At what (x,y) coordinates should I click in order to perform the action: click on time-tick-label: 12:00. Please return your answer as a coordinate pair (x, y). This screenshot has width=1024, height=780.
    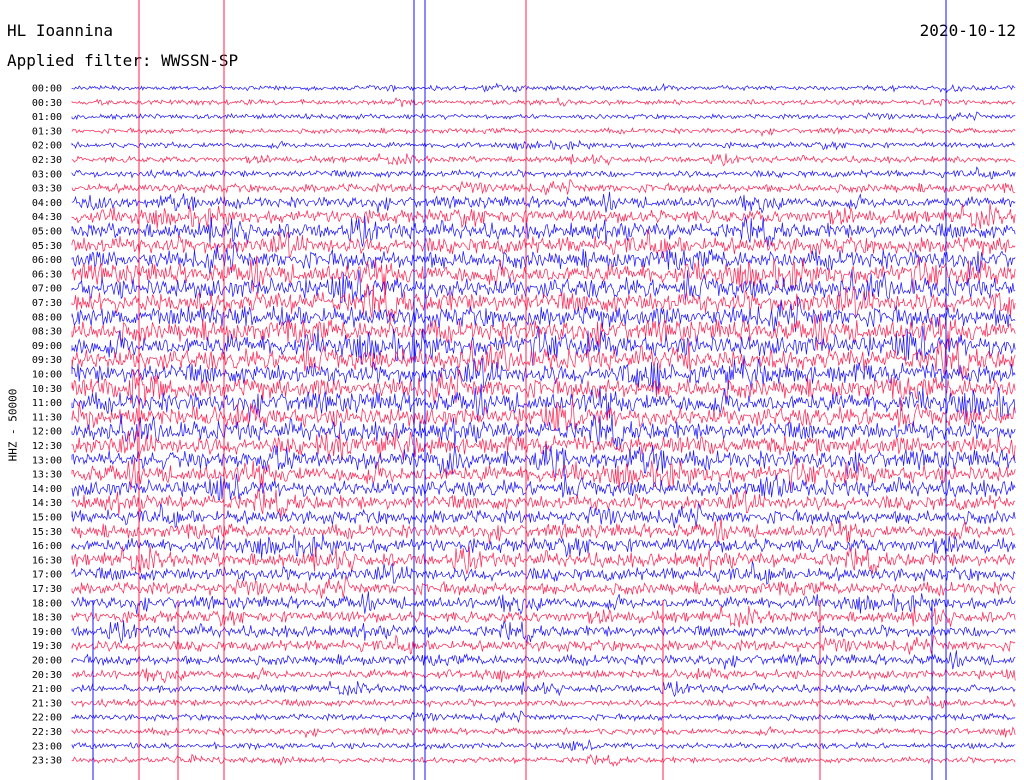
    Looking at the image, I should click on (47, 432).